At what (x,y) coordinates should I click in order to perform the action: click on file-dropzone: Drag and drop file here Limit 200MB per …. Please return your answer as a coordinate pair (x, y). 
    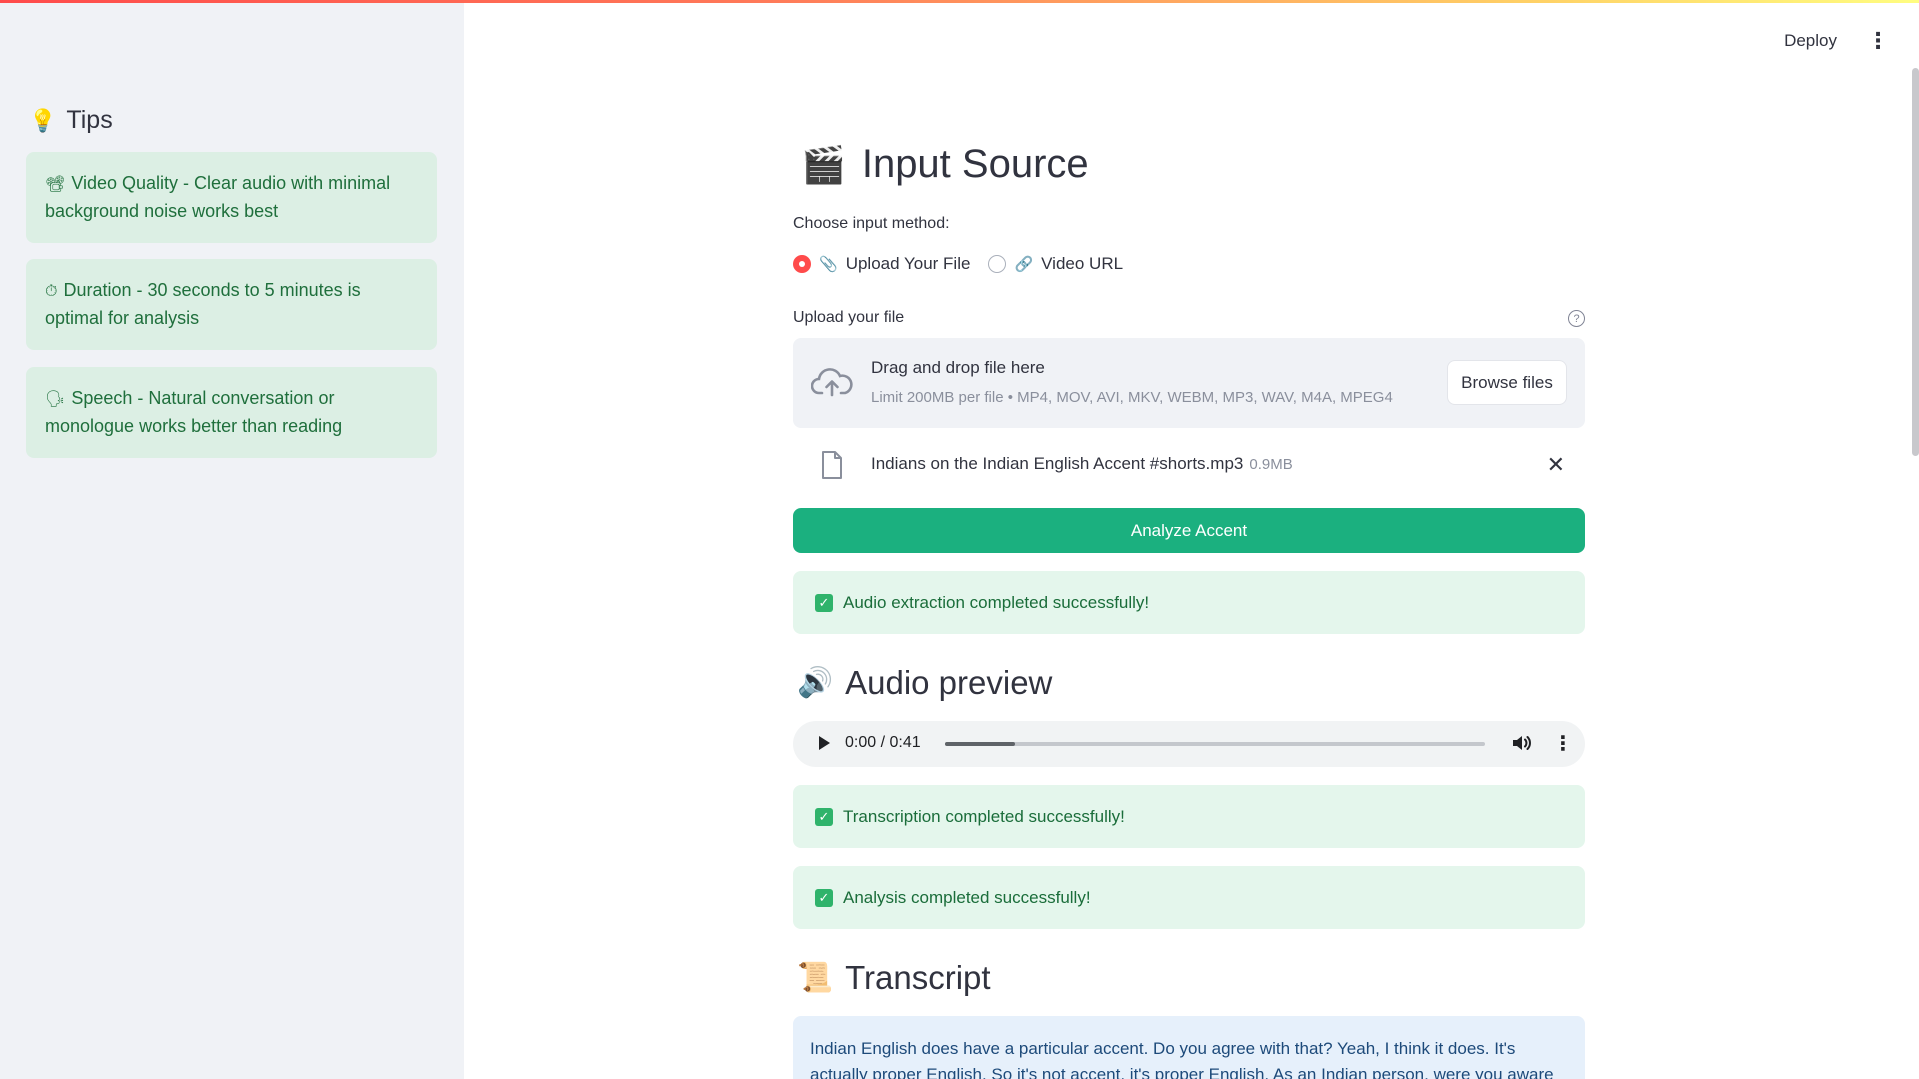
    Looking at the image, I should click on (1189, 383).